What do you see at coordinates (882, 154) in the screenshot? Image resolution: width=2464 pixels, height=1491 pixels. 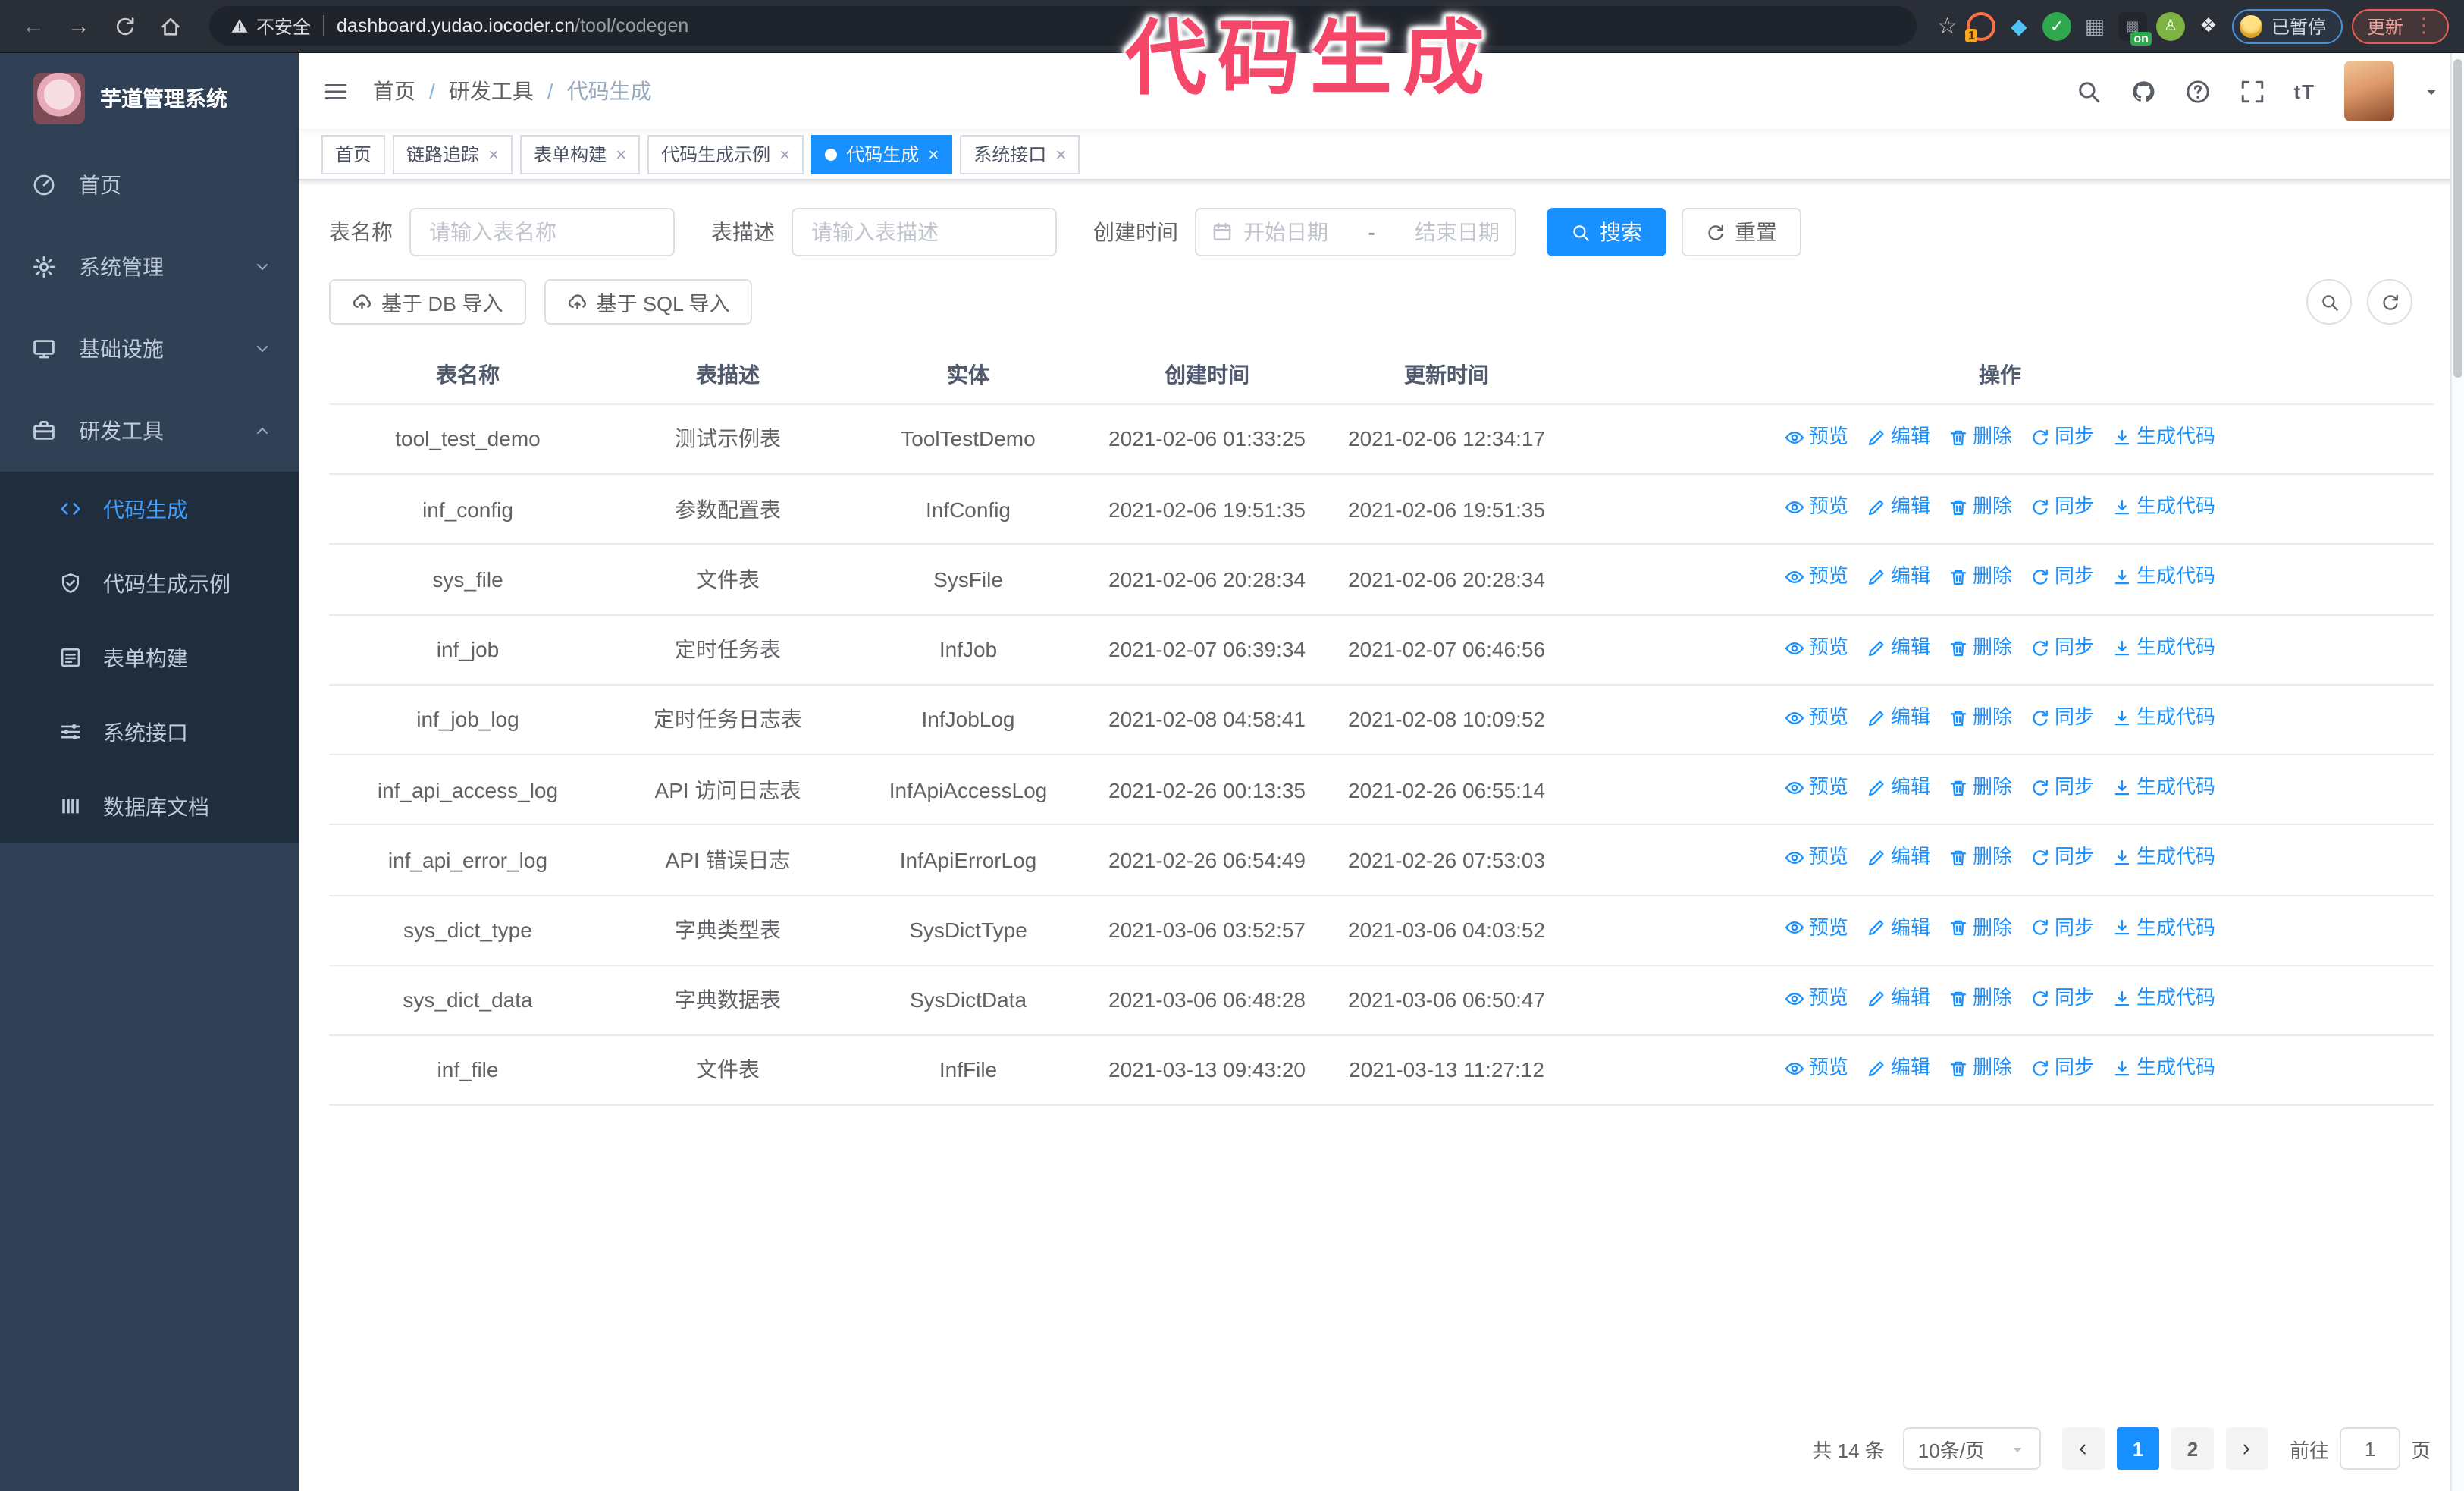 I see `tab-codegen: 代码生成 ×` at bounding box center [882, 154].